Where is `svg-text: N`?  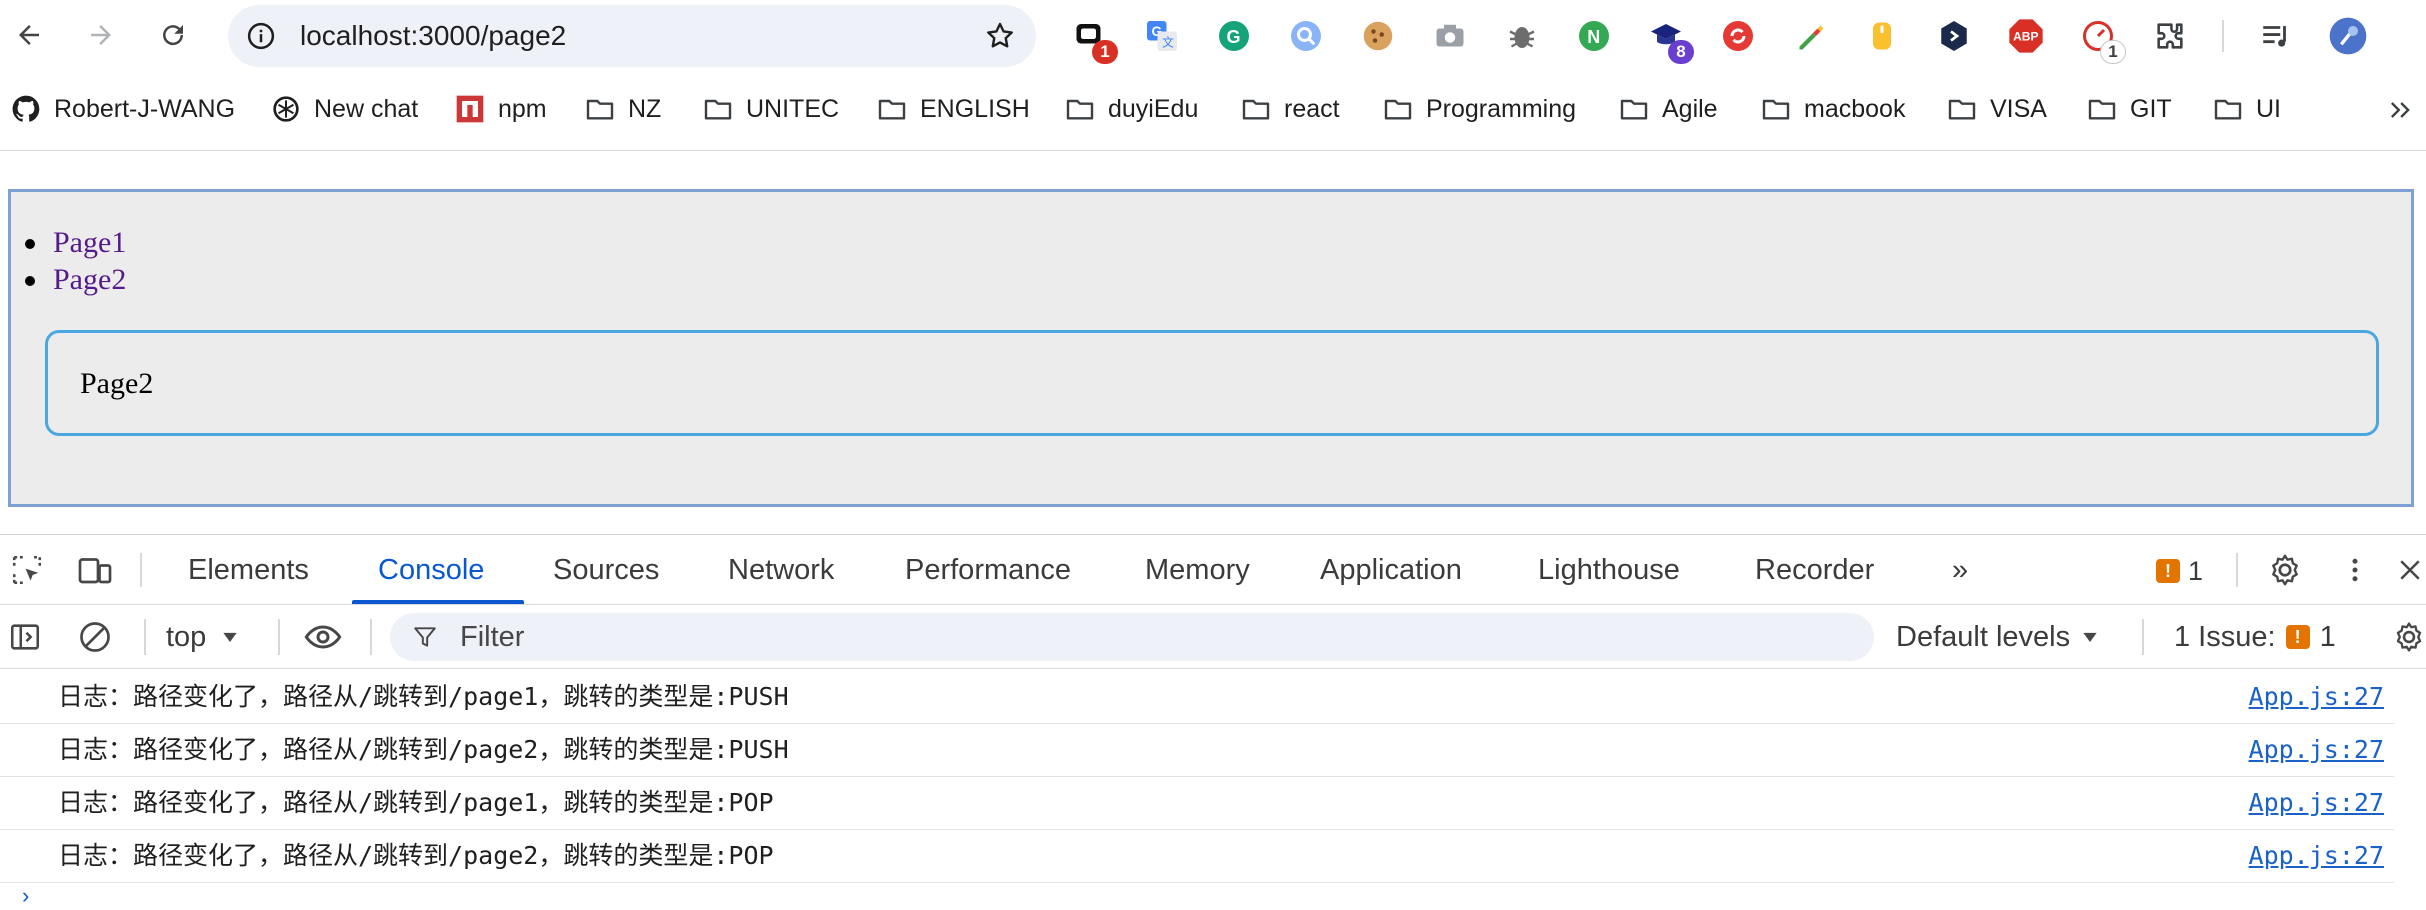 svg-text: N is located at coordinates (1593, 37).